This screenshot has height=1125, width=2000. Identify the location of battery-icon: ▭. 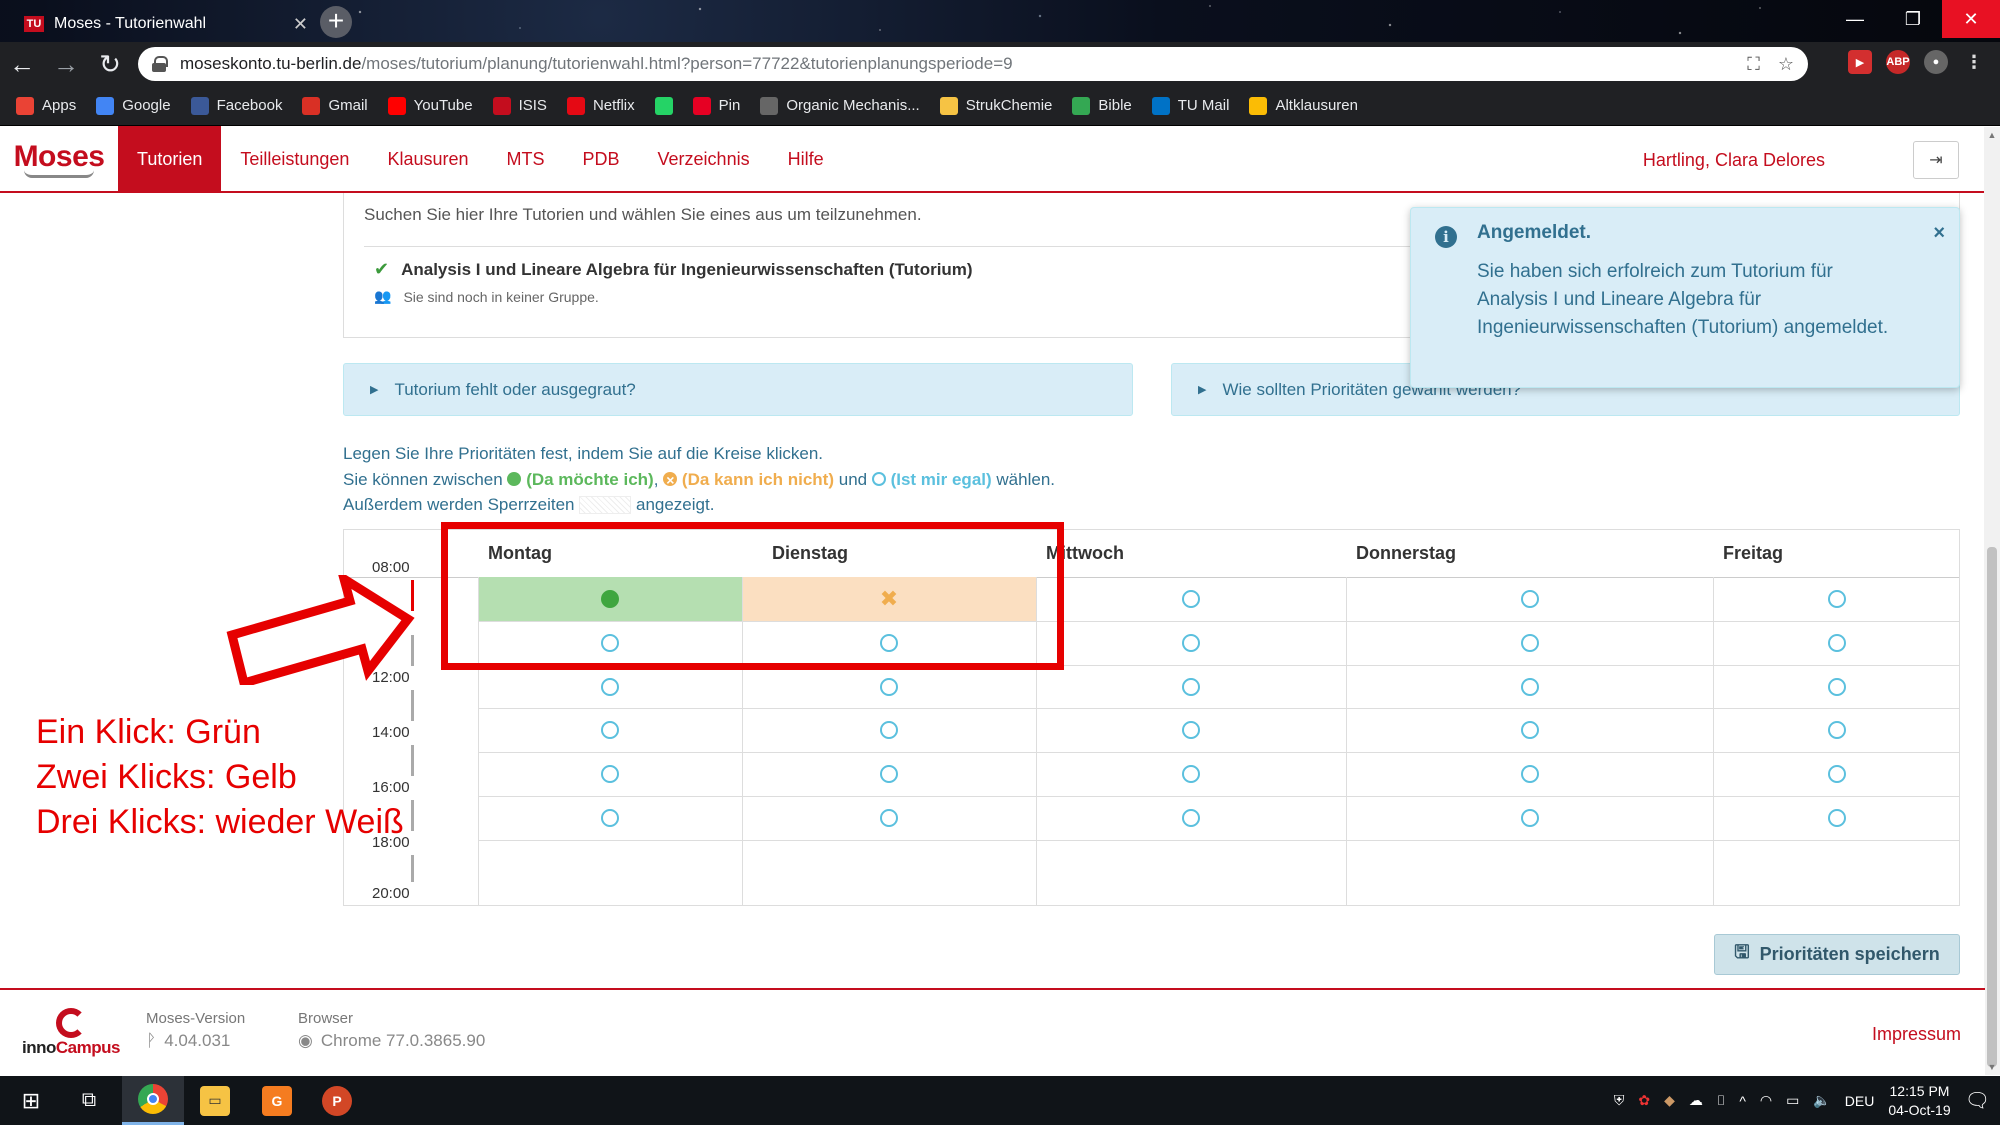
(1792, 1100).